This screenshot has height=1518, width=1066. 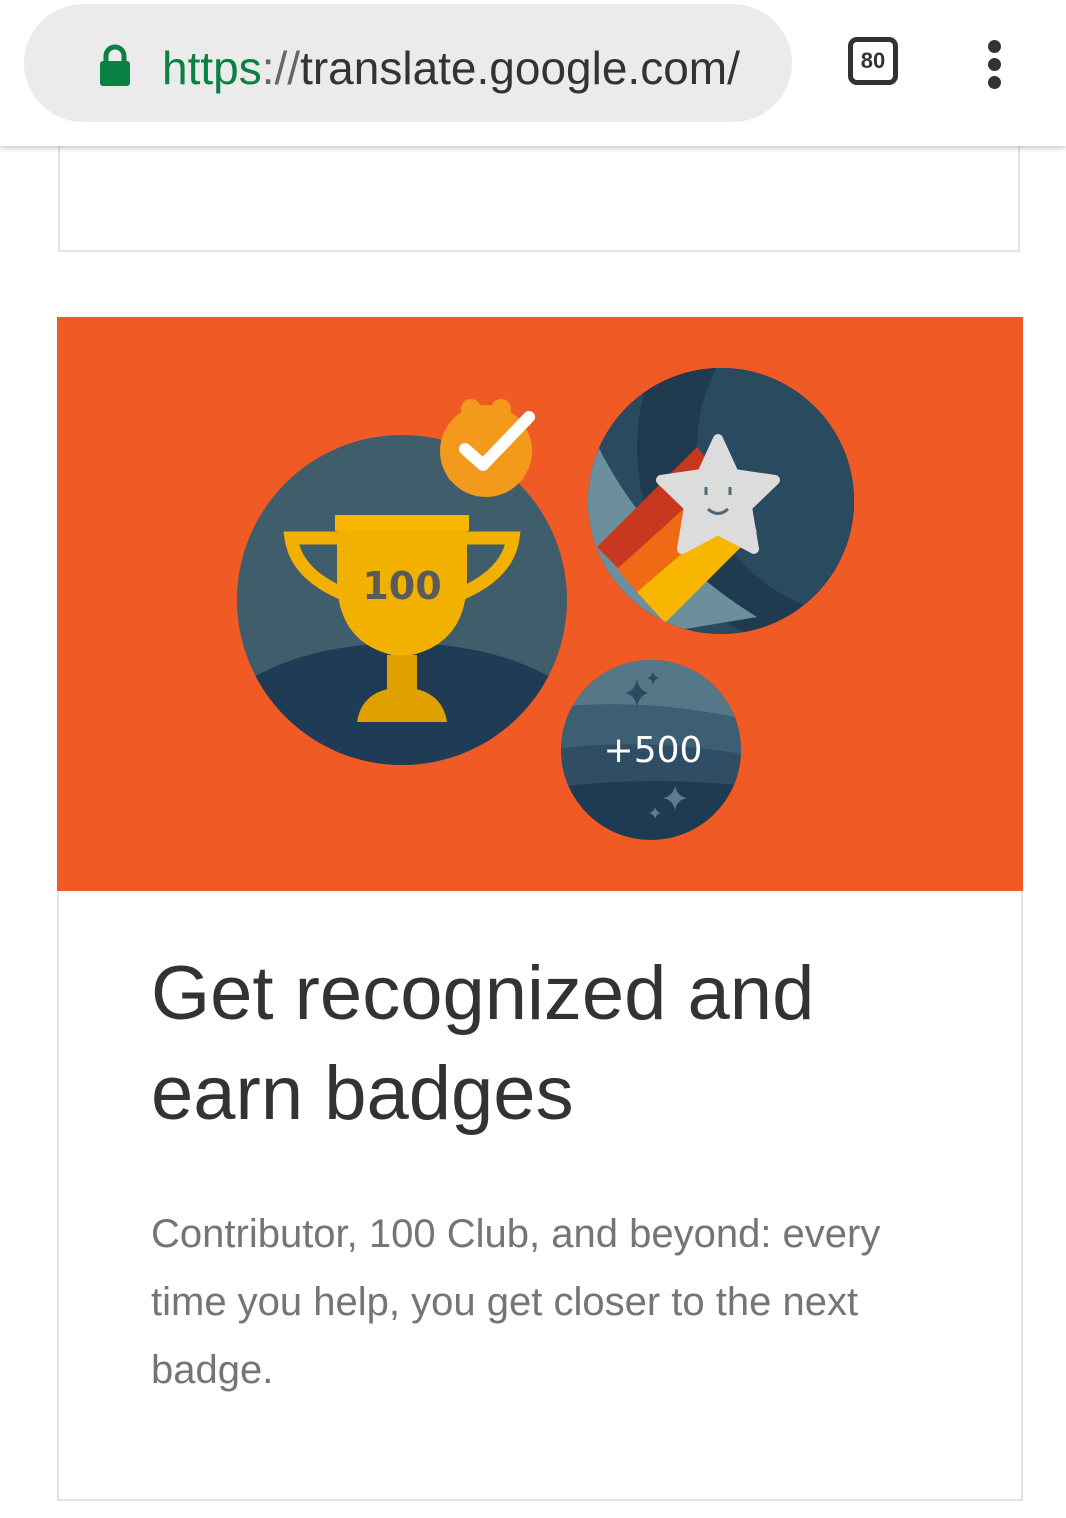 What do you see at coordinates (721, 501) in the screenshot?
I see `star-badge` at bounding box center [721, 501].